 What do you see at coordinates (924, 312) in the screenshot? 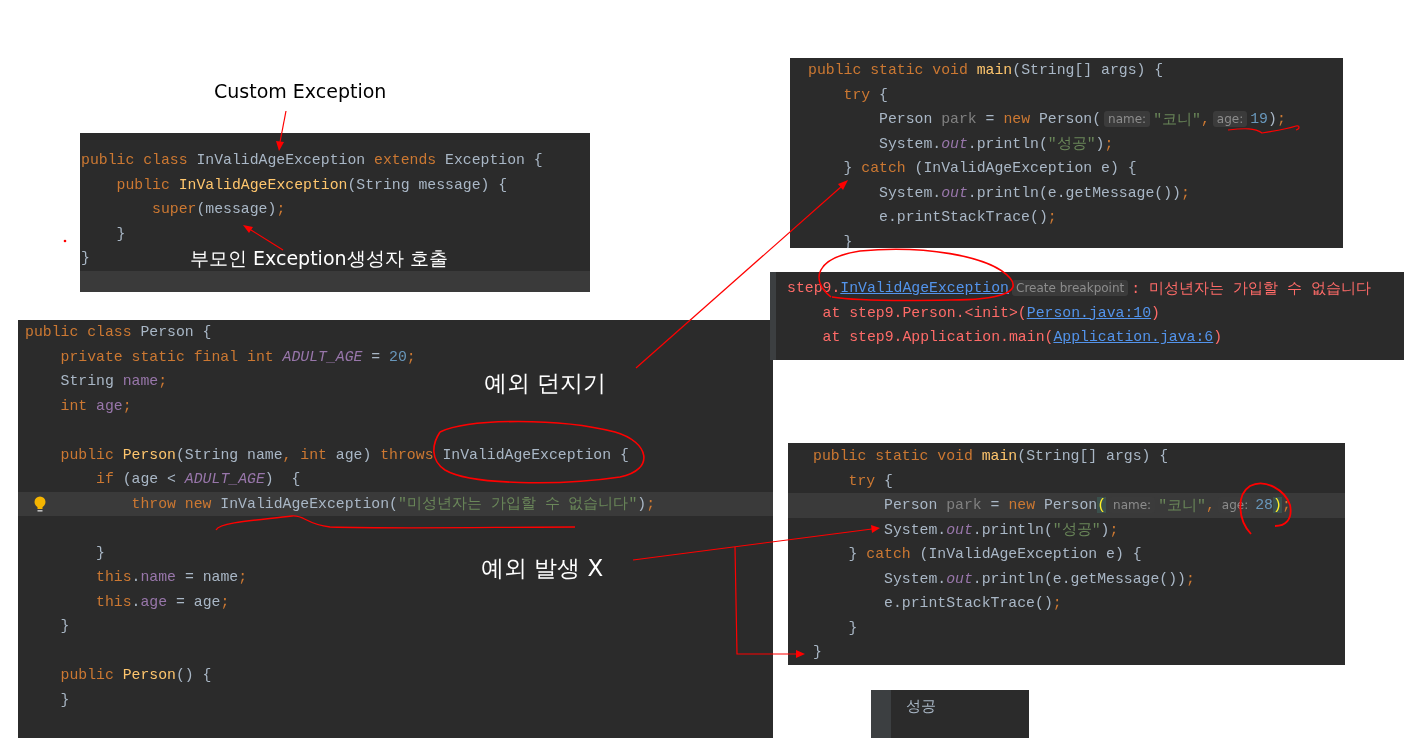
I see `code-text: at step9.Person.<init>(` at bounding box center [924, 312].